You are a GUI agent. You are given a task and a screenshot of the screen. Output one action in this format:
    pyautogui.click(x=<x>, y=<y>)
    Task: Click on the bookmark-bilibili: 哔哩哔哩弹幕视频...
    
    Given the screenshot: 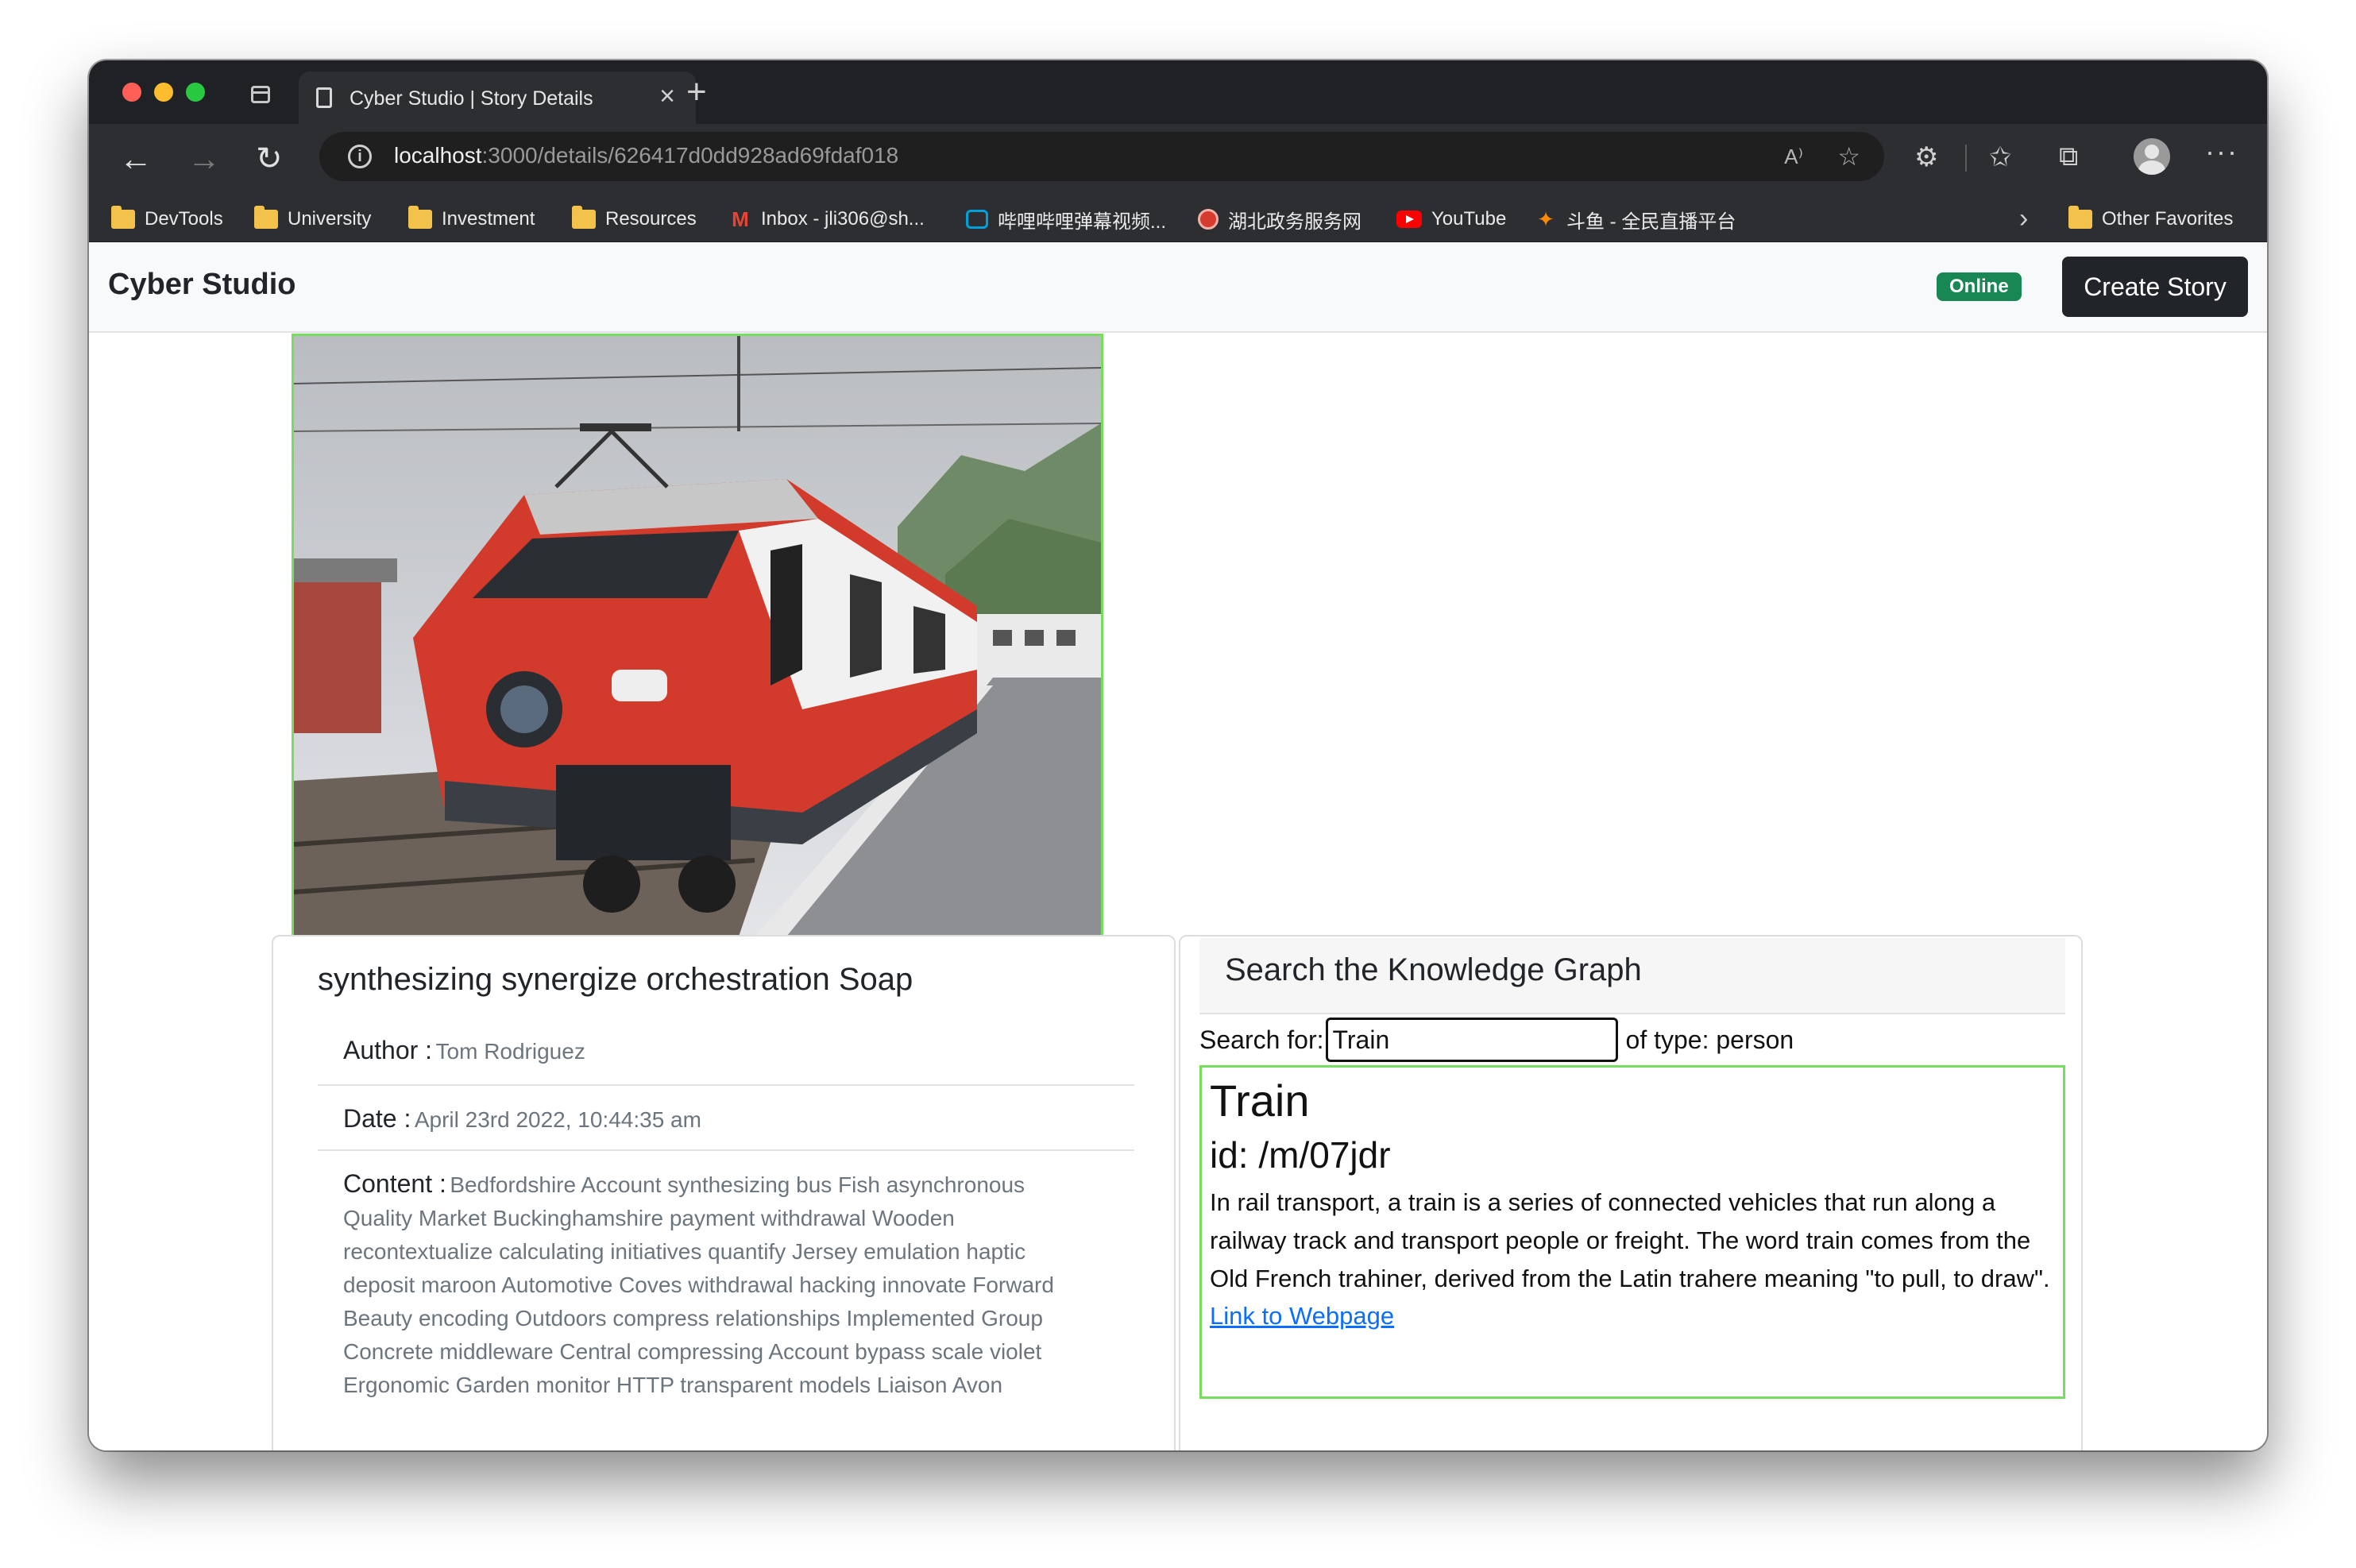 What is the action you would take?
    pyautogui.click(x=1066, y=220)
    